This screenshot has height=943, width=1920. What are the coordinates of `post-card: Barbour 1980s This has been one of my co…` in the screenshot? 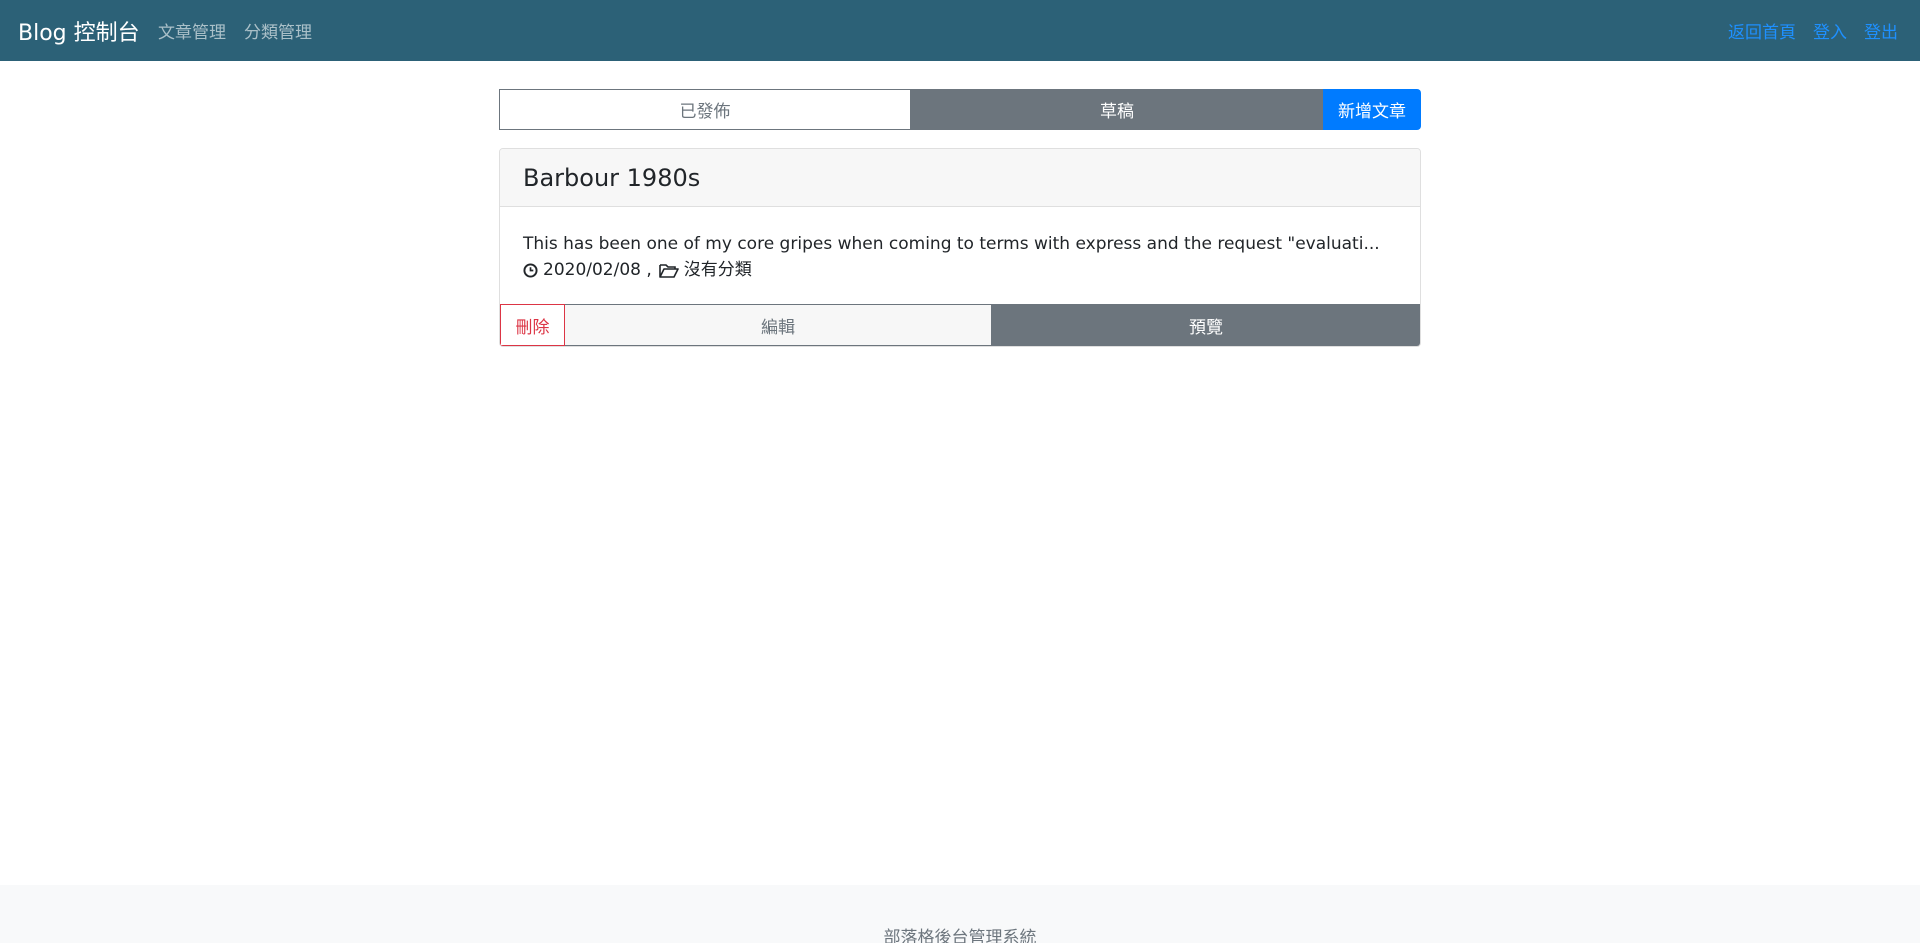 It's located at (960, 247).